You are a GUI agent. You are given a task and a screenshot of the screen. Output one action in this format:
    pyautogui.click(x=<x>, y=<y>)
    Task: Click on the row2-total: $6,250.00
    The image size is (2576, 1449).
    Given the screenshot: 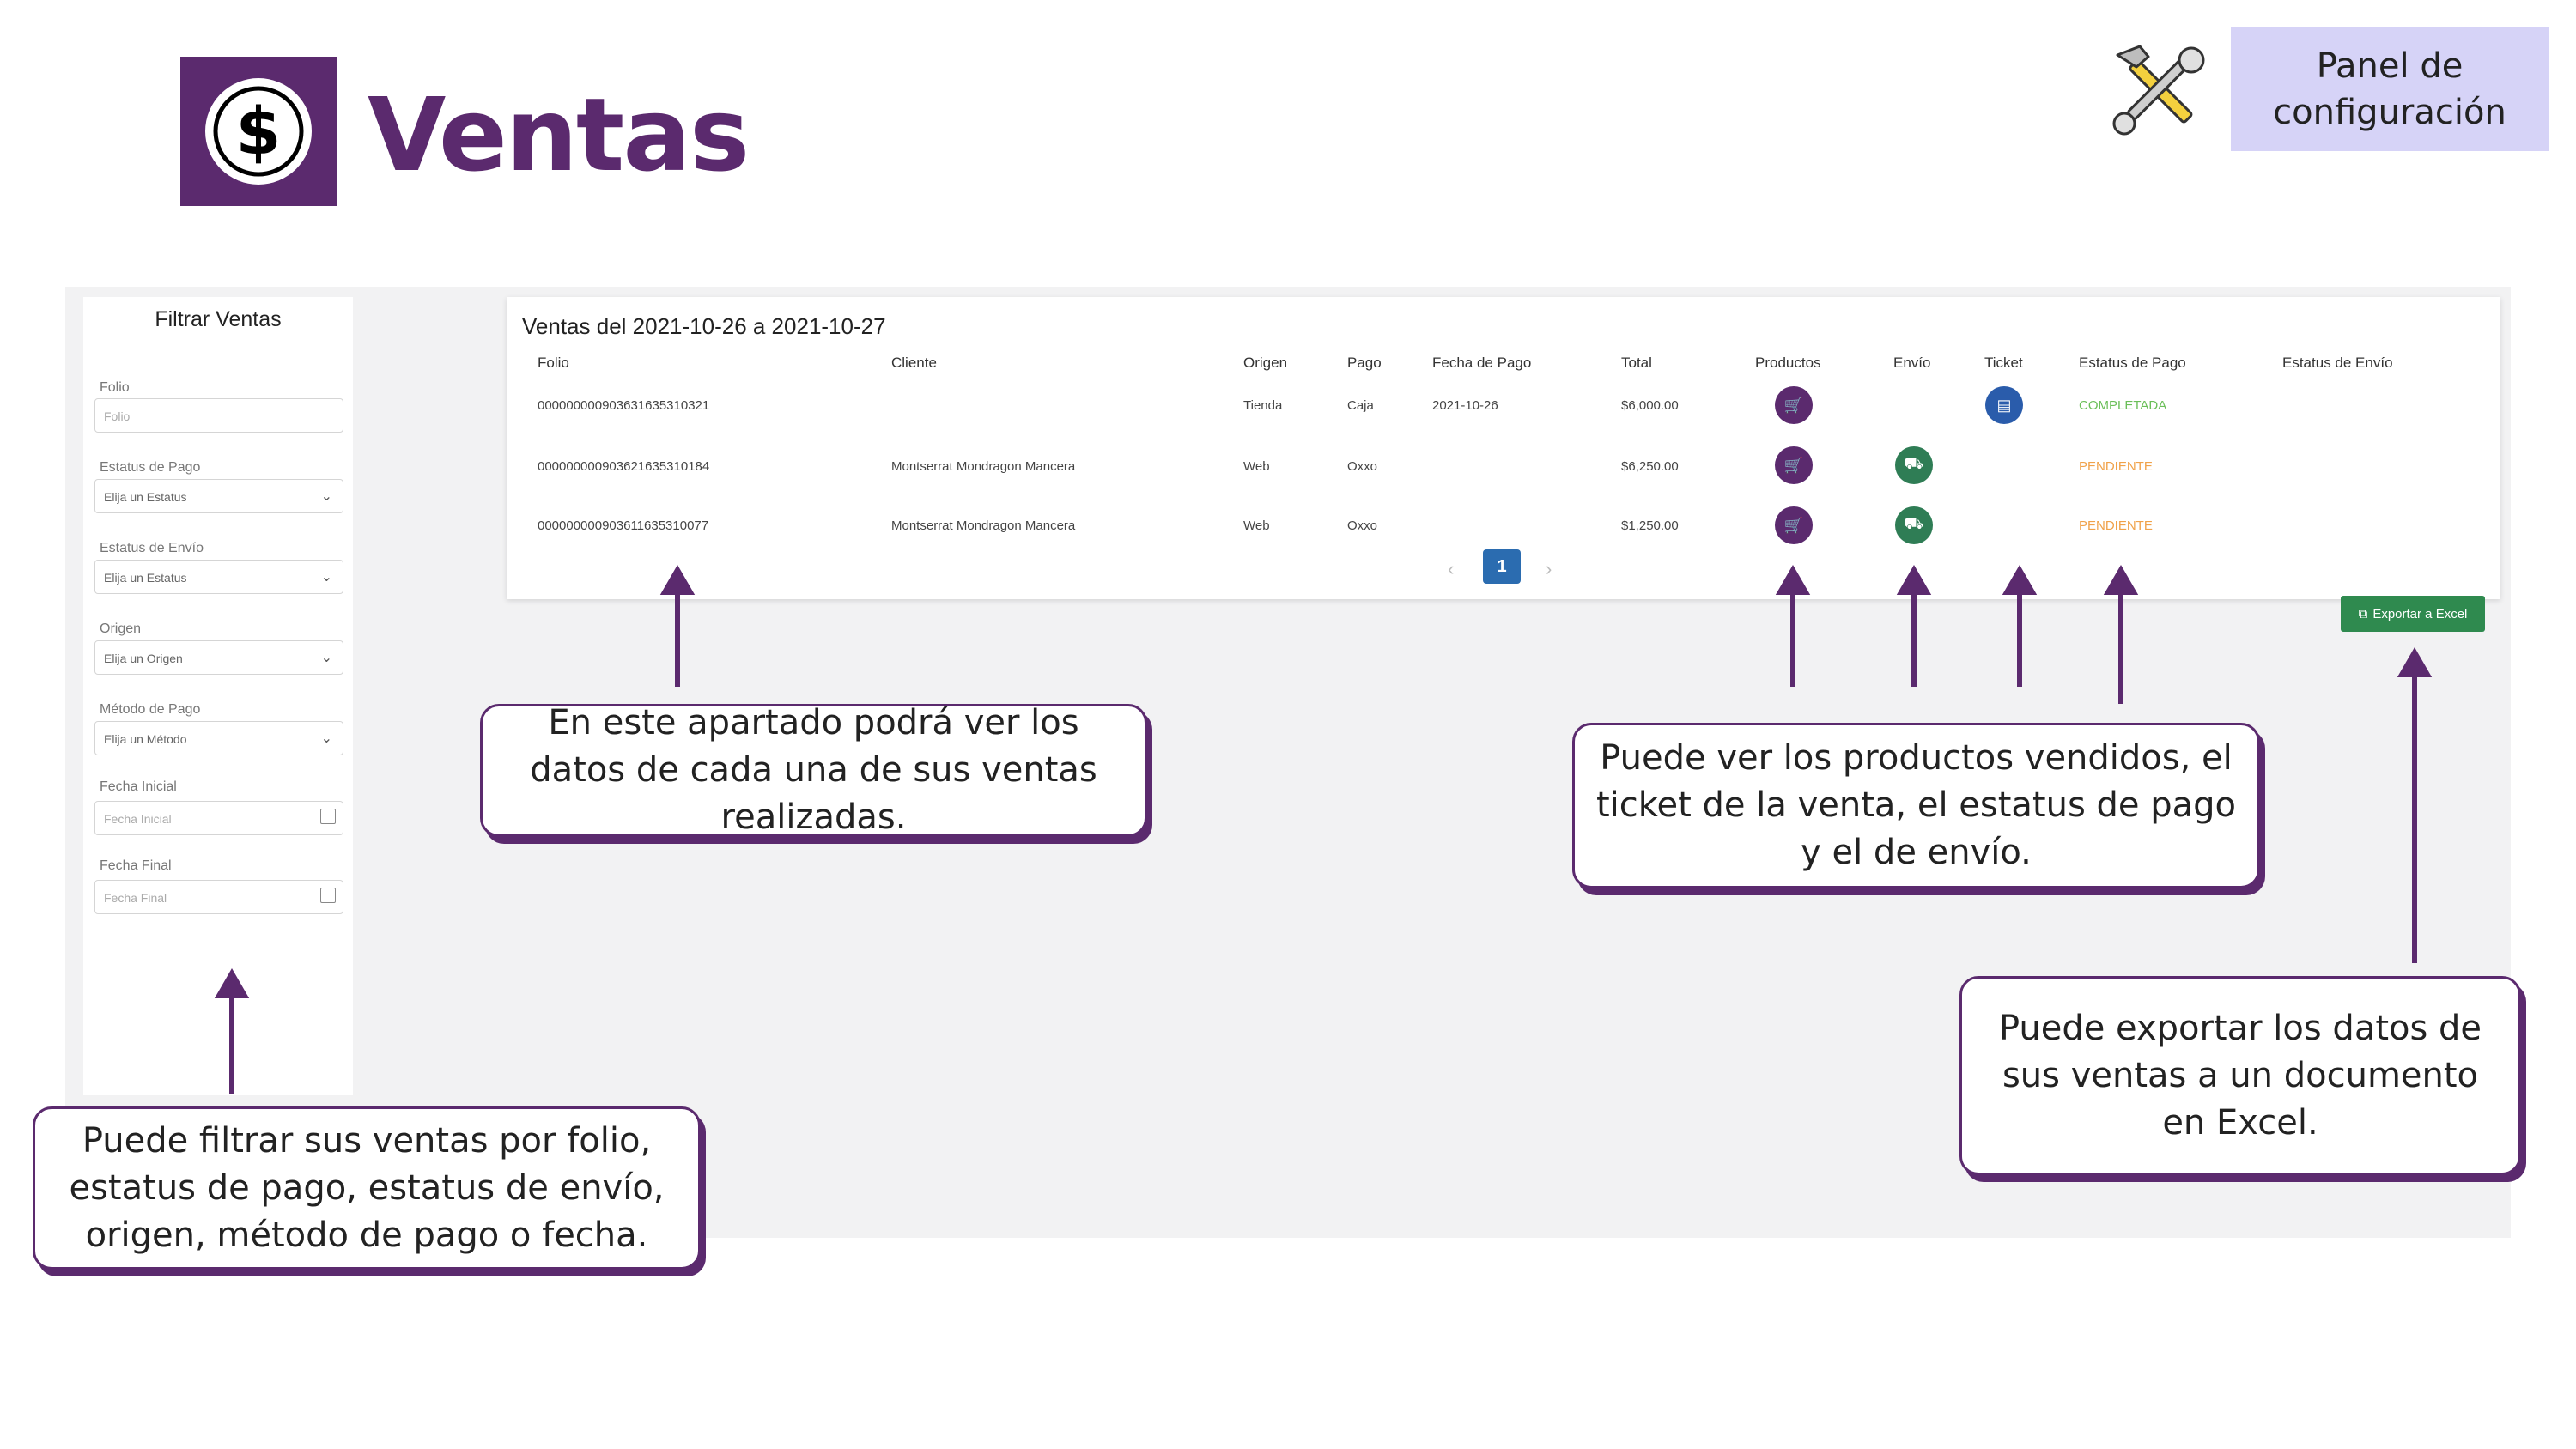 What is the action you would take?
    pyautogui.click(x=1650, y=466)
    